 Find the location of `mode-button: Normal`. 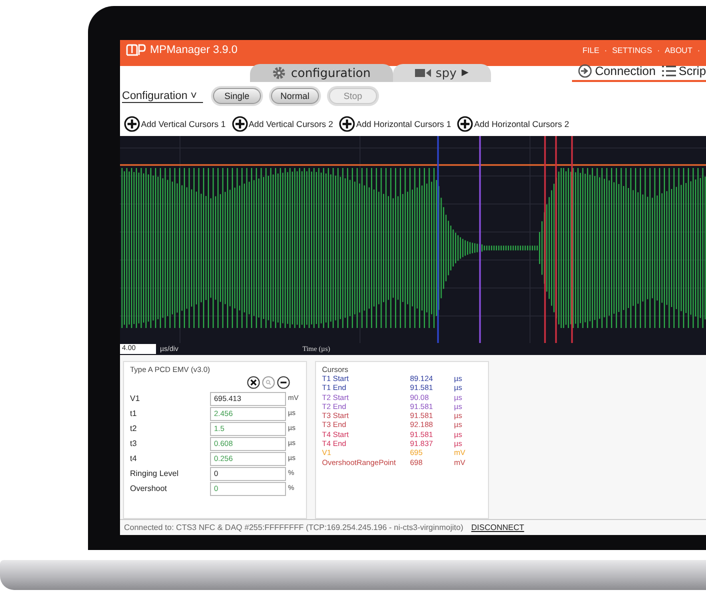

mode-button: Normal is located at coordinates (294, 96).